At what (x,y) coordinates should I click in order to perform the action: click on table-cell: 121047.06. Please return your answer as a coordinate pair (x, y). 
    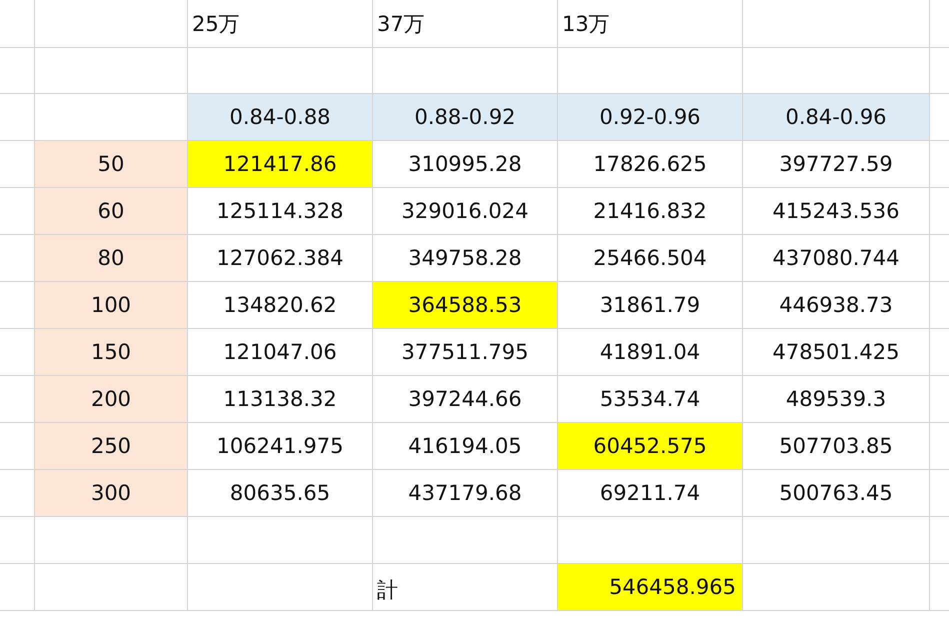
    Looking at the image, I should click on (280, 352).